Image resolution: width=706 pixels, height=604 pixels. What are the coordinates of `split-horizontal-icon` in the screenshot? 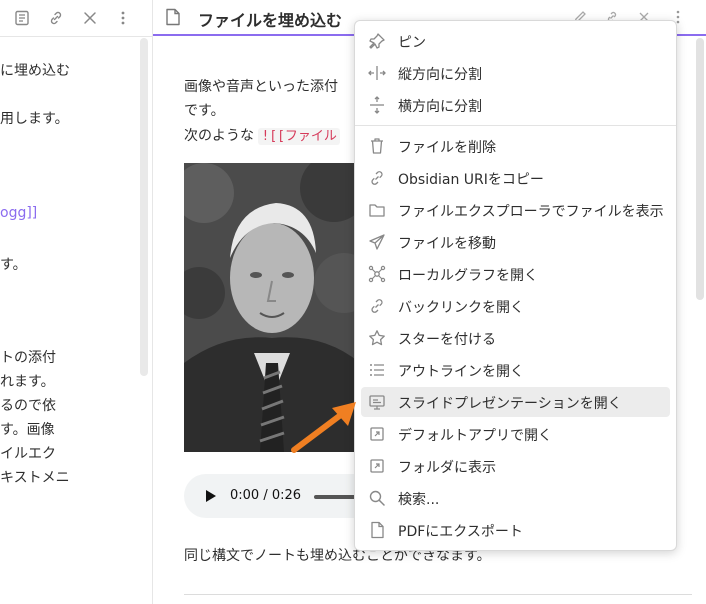 It's located at (377, 105).